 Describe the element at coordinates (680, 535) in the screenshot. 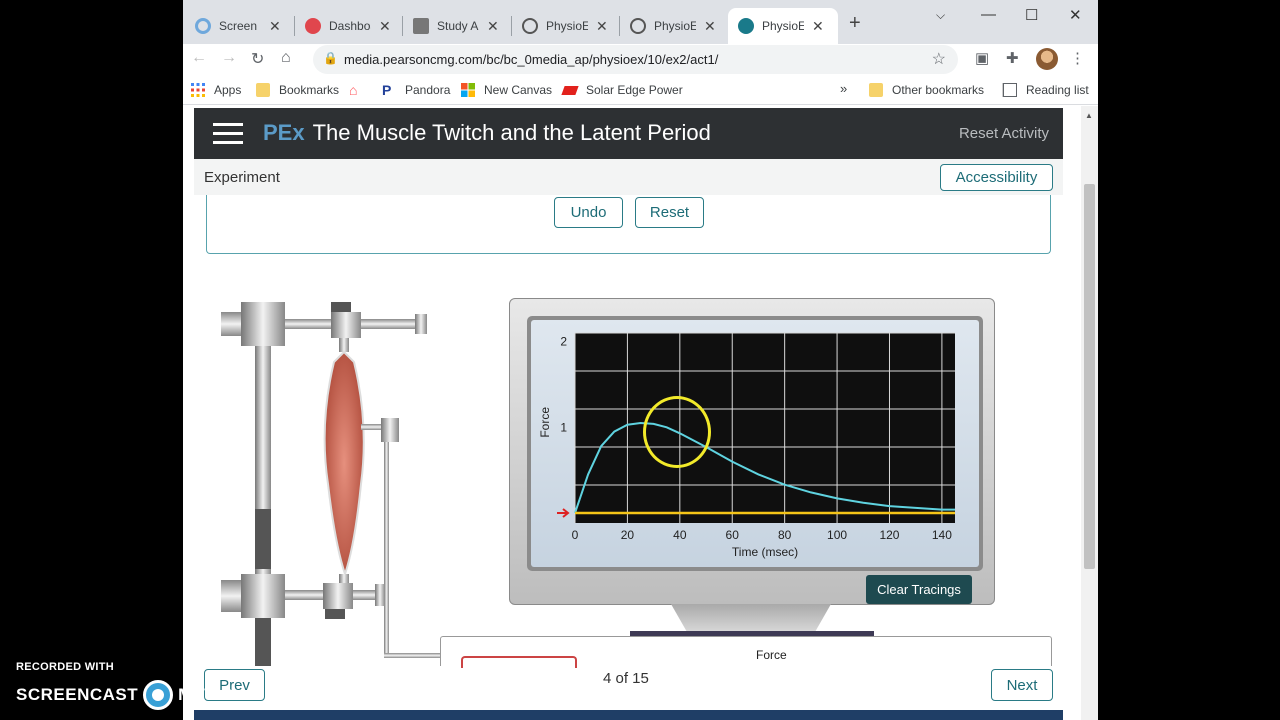

I see `x-tick-label: 40` at that location.